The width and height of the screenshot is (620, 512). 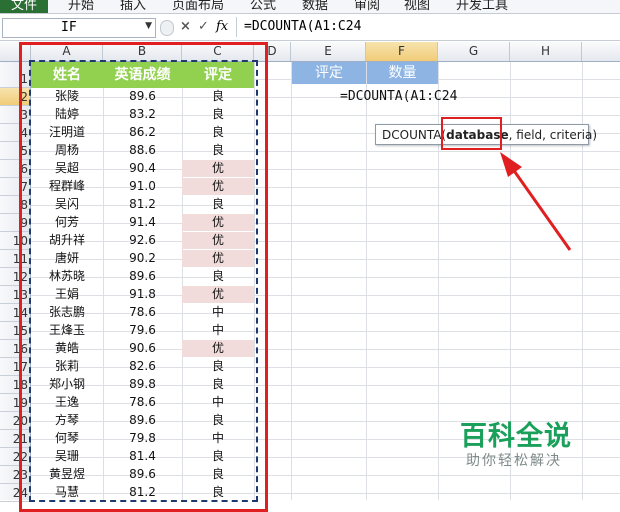 What do you see at coordinates (514, 461) in the screenshot?
I see `watermark-subtitle: 助你轻松解决` at bounding box center [514, 461].